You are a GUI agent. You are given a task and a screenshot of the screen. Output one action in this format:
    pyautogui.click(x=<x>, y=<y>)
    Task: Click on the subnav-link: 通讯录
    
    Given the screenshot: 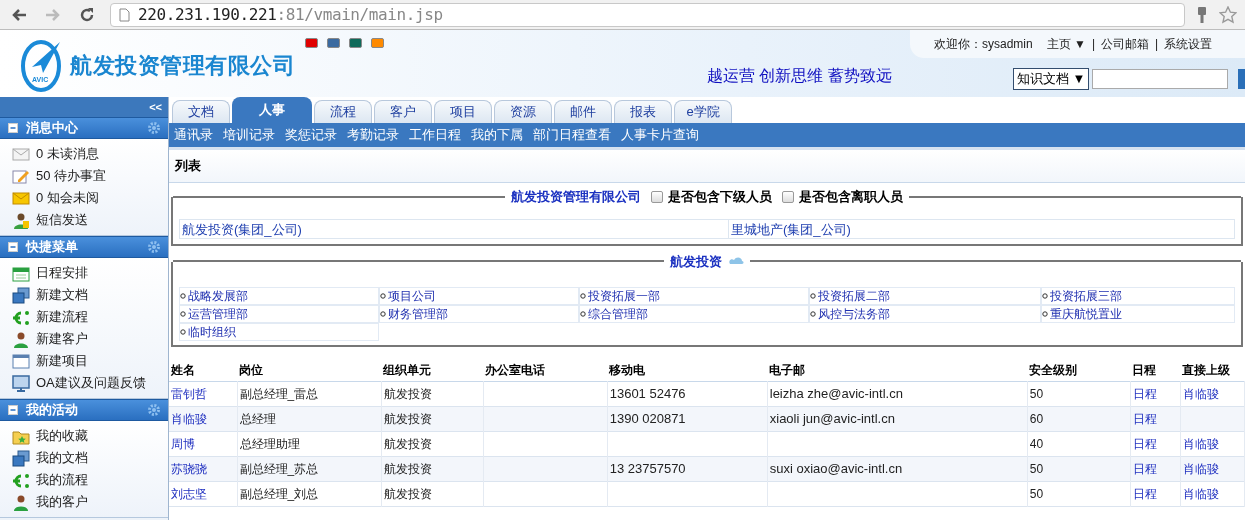 What is the action you would take?
    pyautogui.click(x=193, y=135)
    